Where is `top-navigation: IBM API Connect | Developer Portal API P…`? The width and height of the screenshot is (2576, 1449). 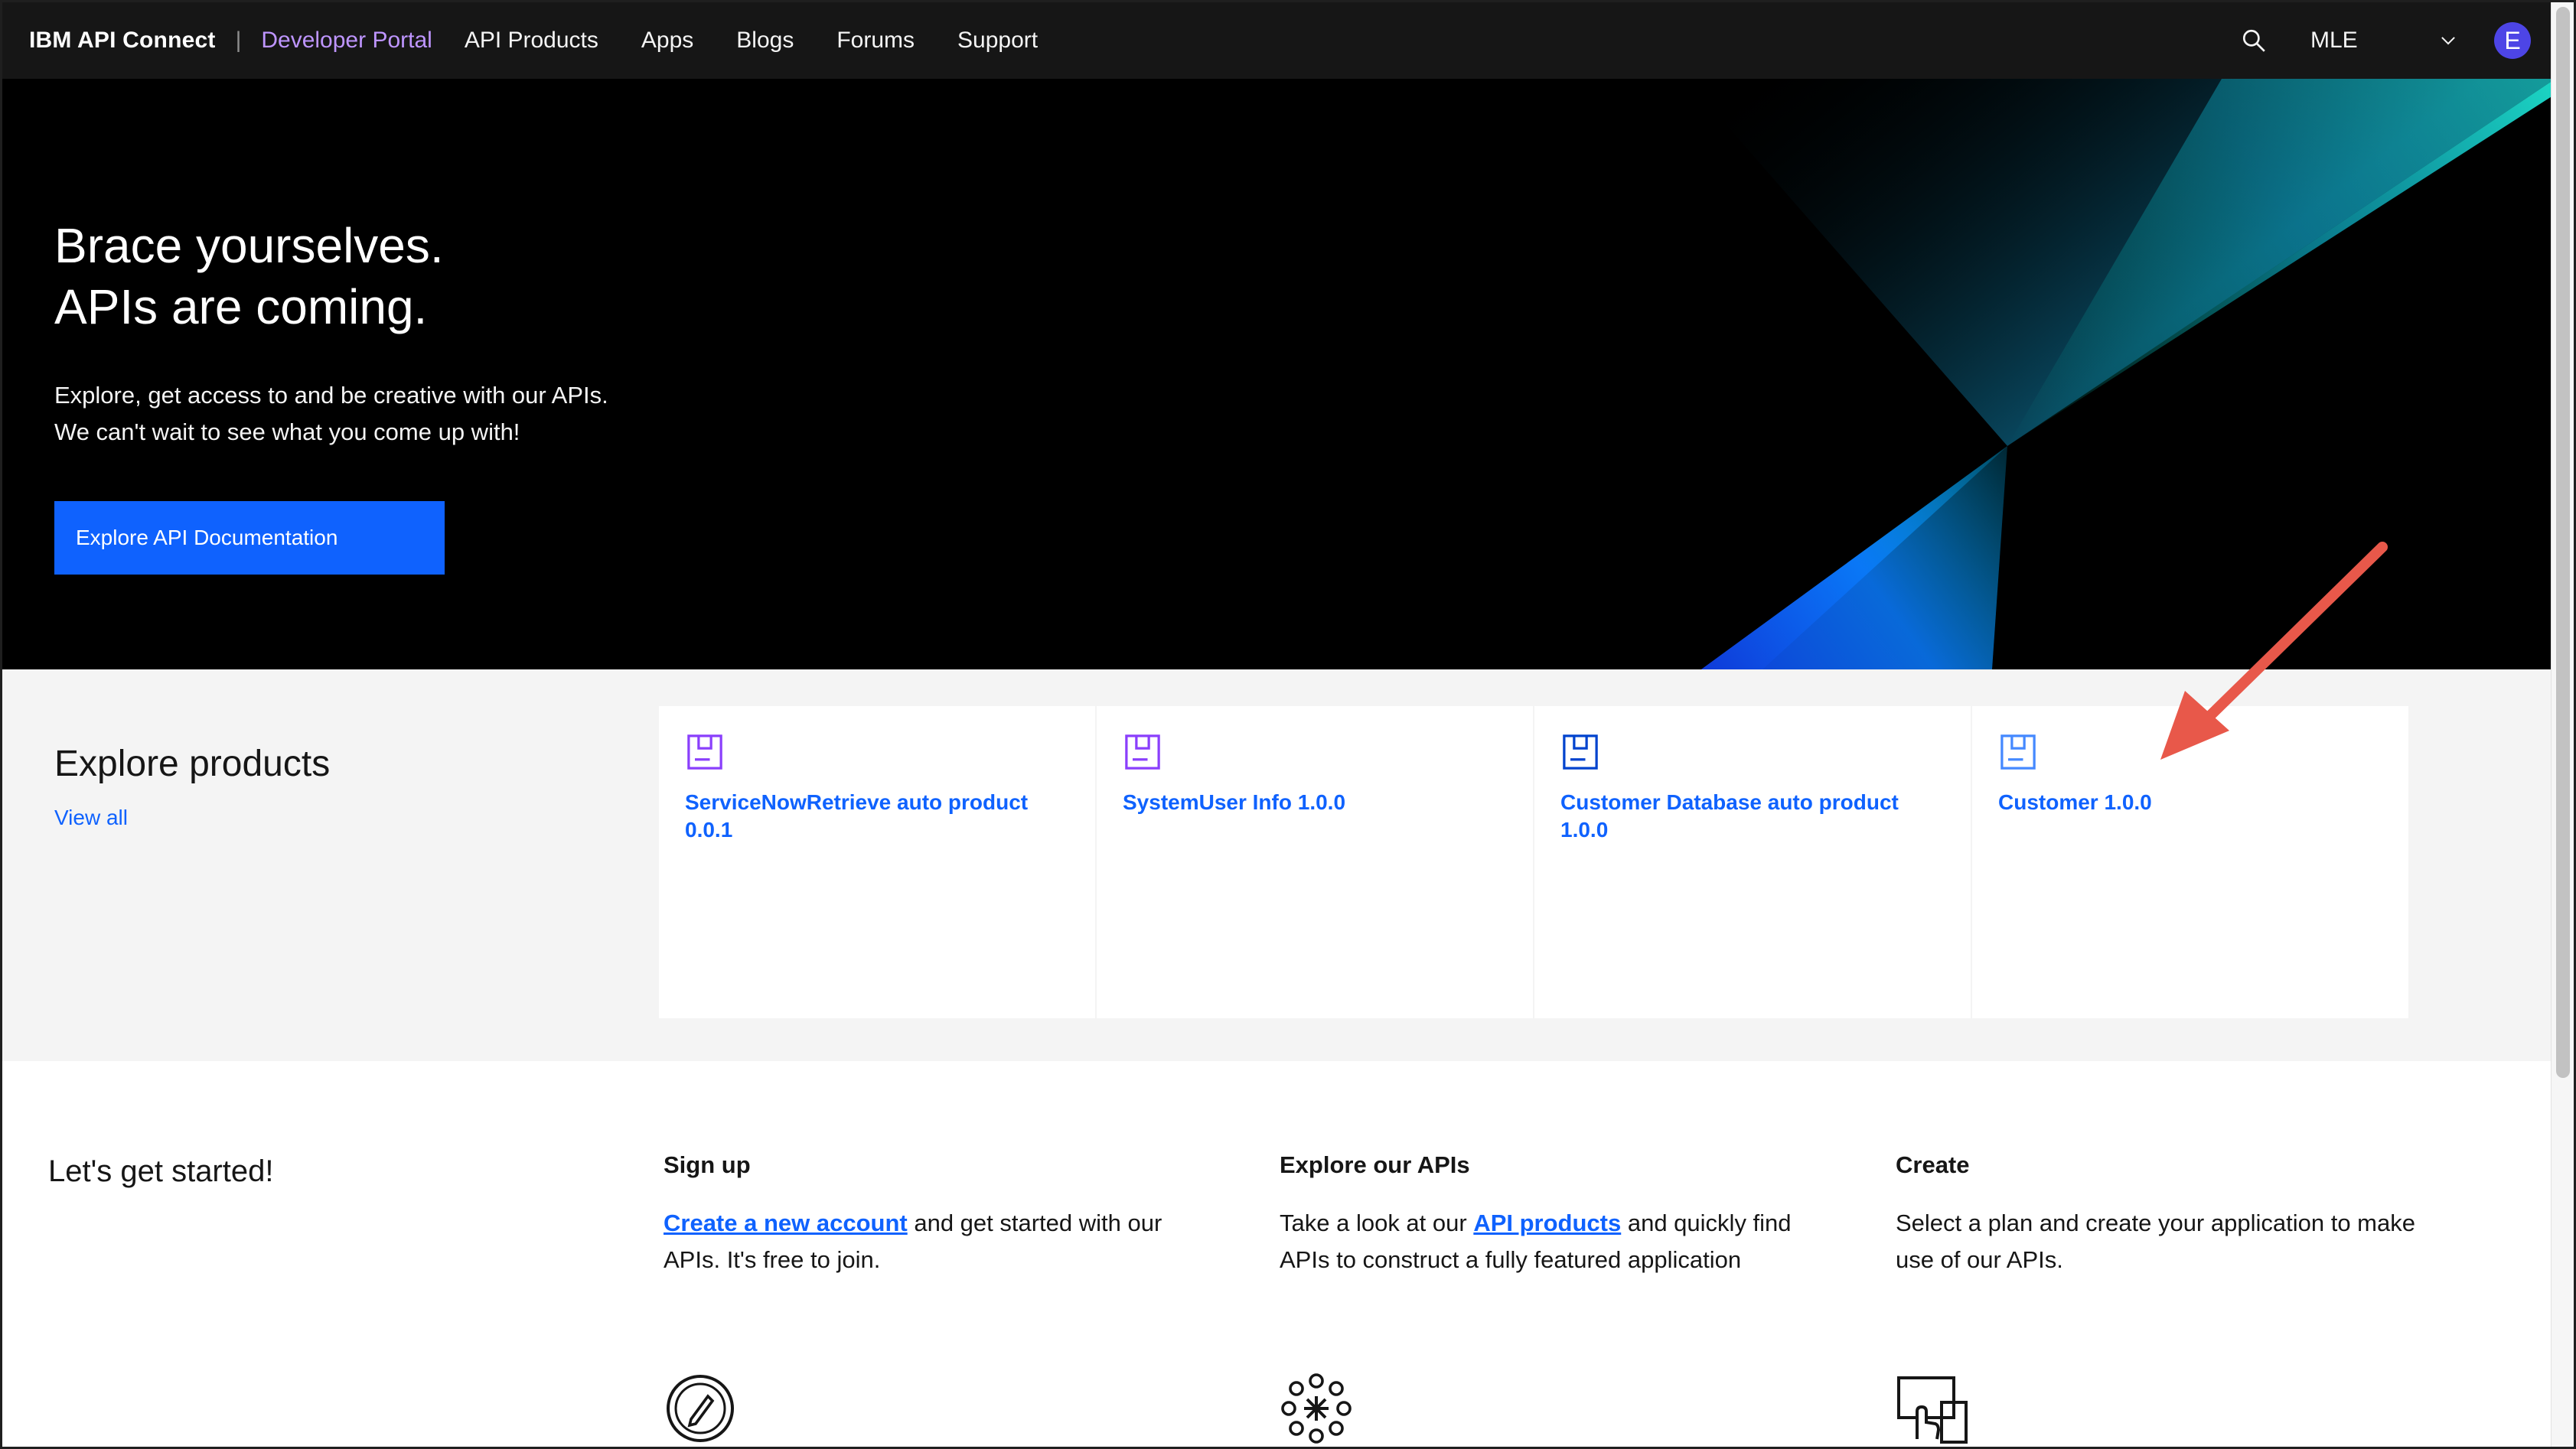 top-navigation: IBM API Connect | Developer Portal API P… is located at coordinates (1278, 40).